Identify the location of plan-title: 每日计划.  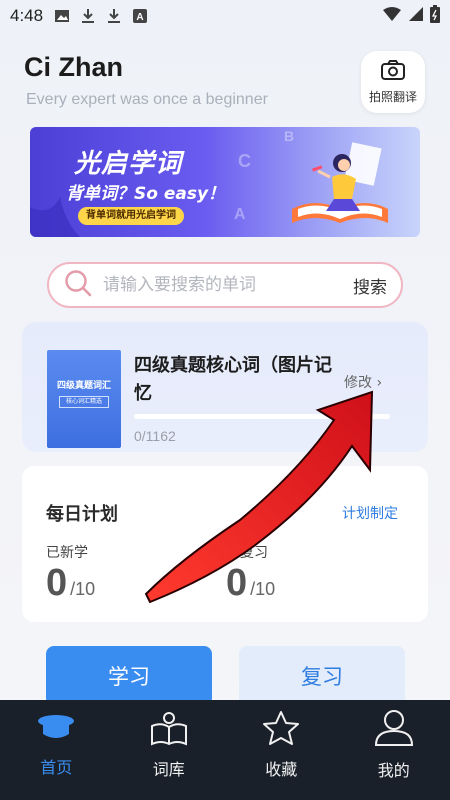
(82, 514).